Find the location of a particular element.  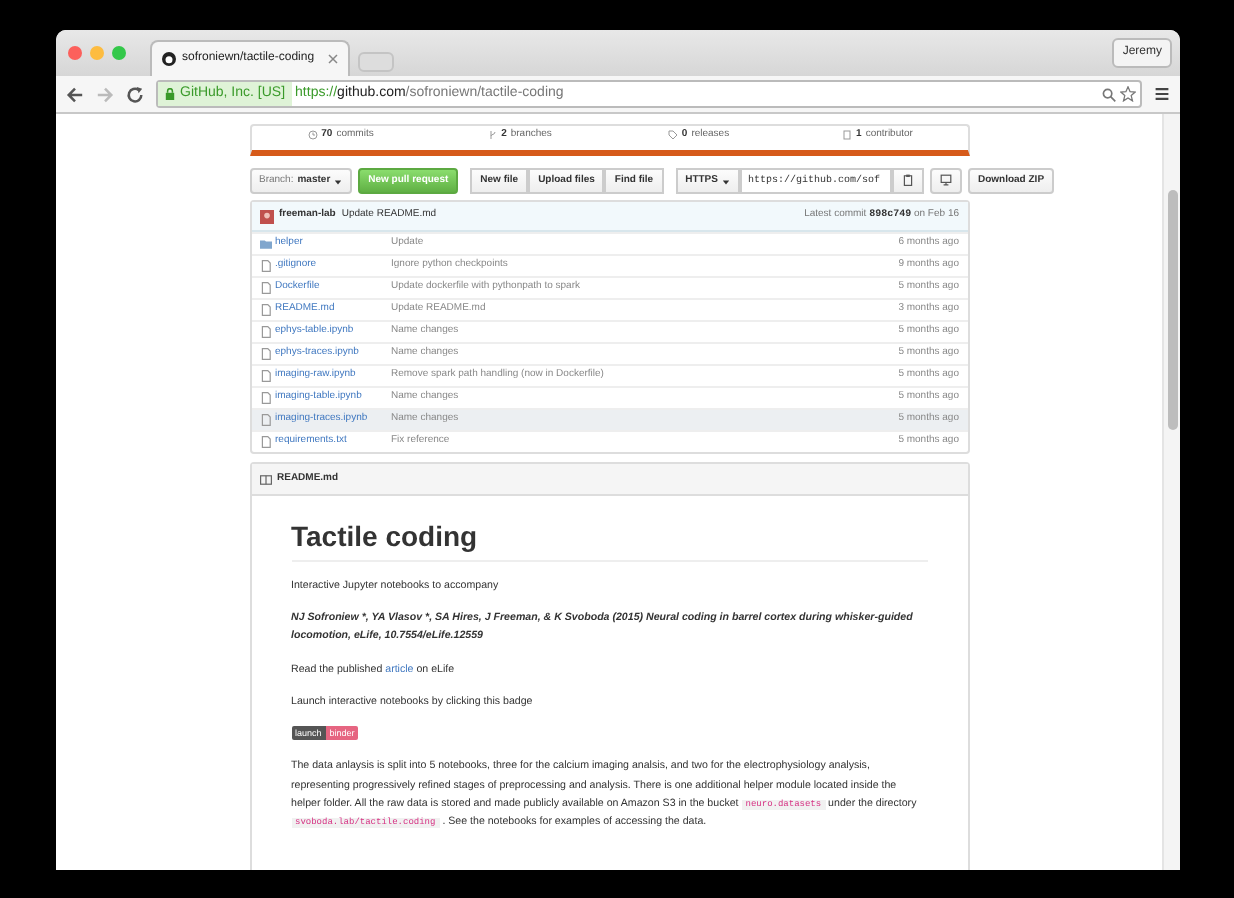

readme-title: Tactile coding is located at coordinates (609, 541).